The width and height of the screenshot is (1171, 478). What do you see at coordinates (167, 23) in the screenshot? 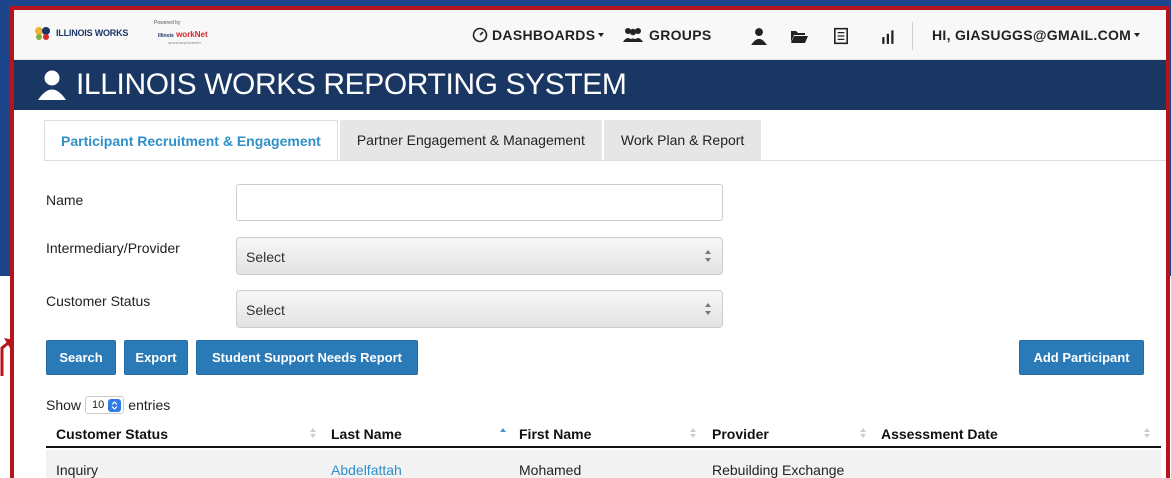
I see `worknet-powered-text: Powered by` at bounding box center [167, 23].